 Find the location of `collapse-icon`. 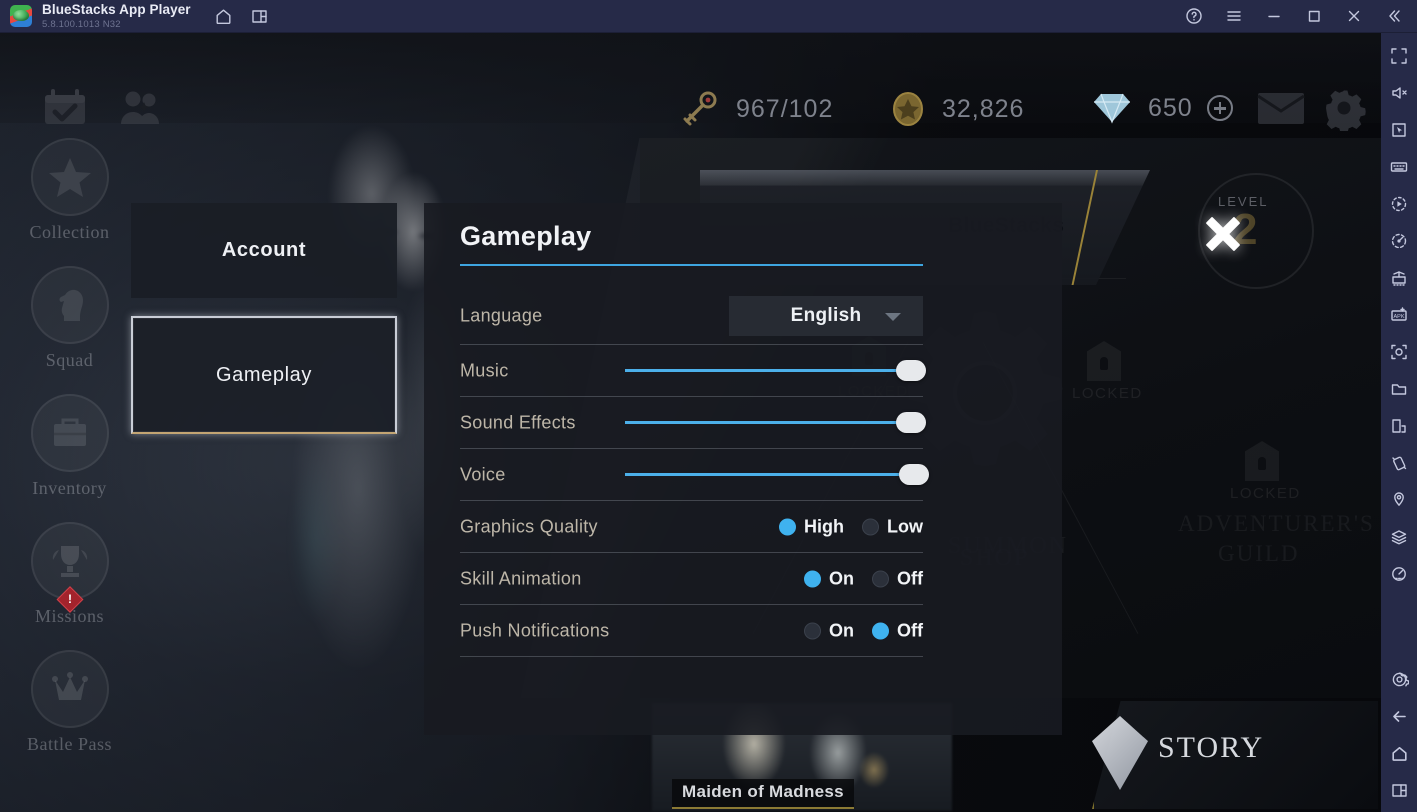

collapse-icon is located at coordinates (1394, 16).